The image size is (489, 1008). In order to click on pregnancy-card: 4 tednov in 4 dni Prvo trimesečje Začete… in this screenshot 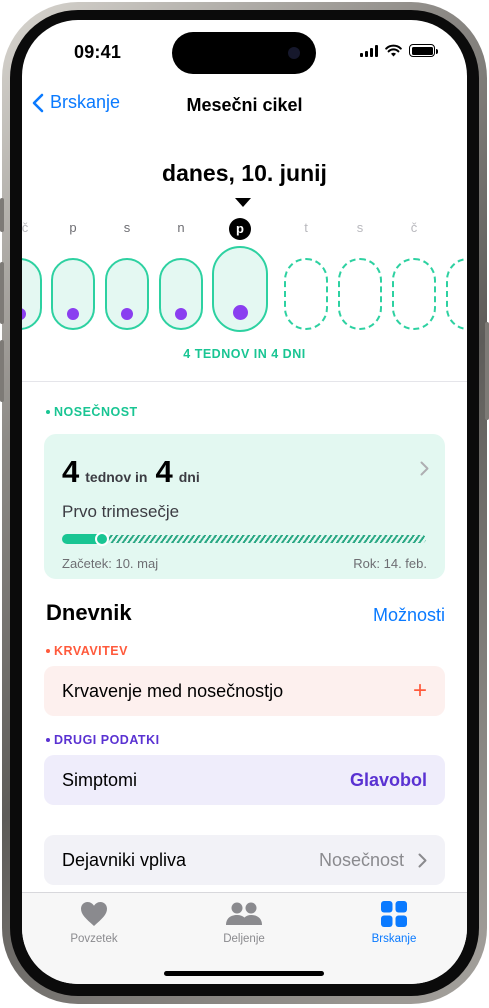, I will do `click(244, 506)`.